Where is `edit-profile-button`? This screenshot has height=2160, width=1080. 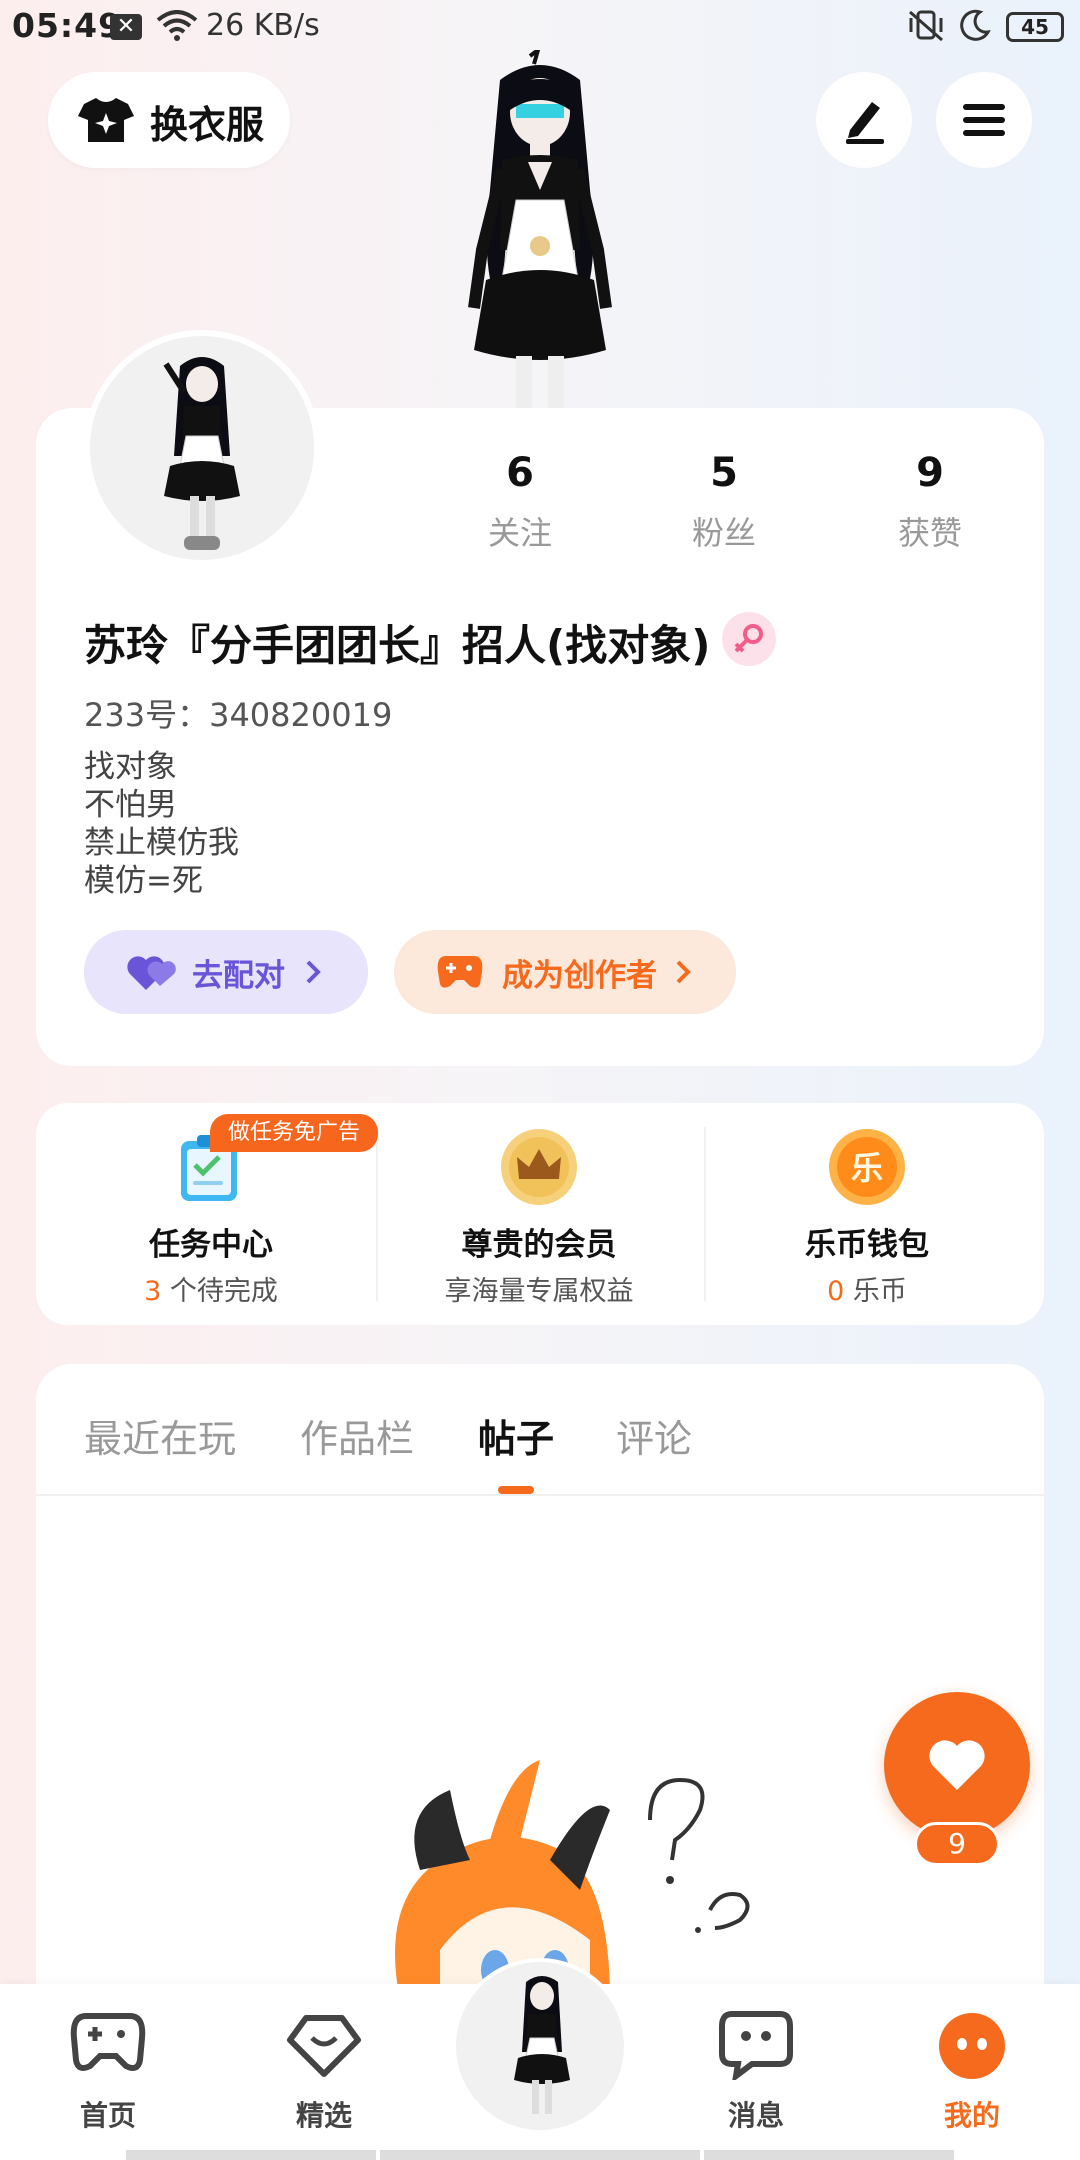
edit-profile-button is located at coordinates (864, 120).